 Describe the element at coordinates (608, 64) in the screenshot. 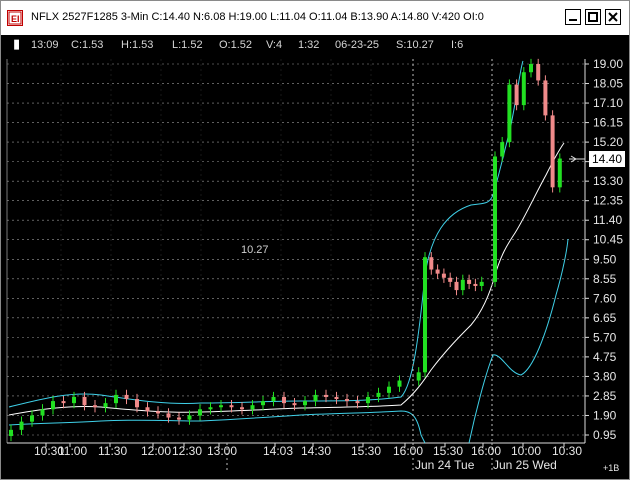

I see `y-tick-label: 19.00` at that location.